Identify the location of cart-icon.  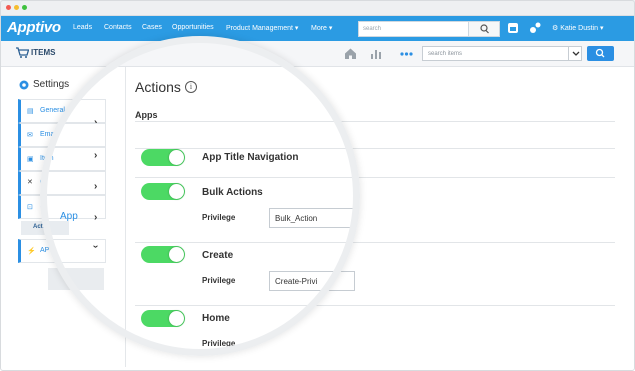
(22, 52).